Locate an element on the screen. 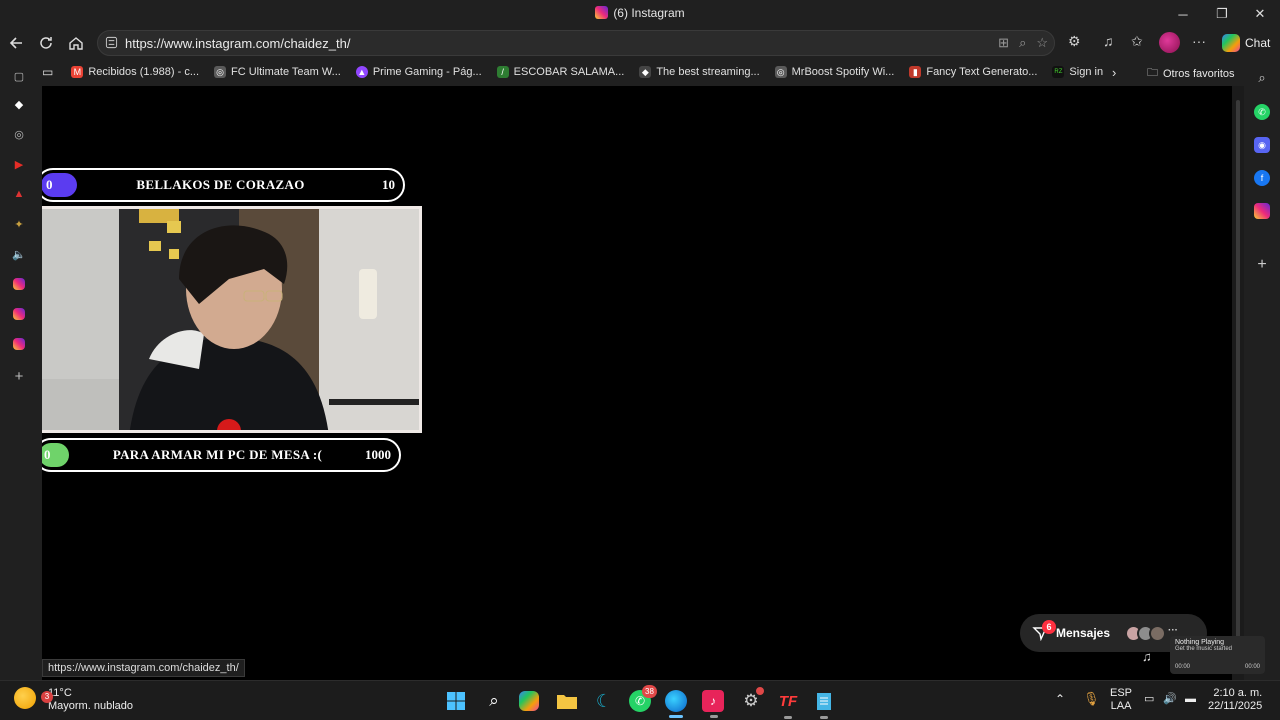  edge-taskbar-icon is located at coordinates (676, 704).